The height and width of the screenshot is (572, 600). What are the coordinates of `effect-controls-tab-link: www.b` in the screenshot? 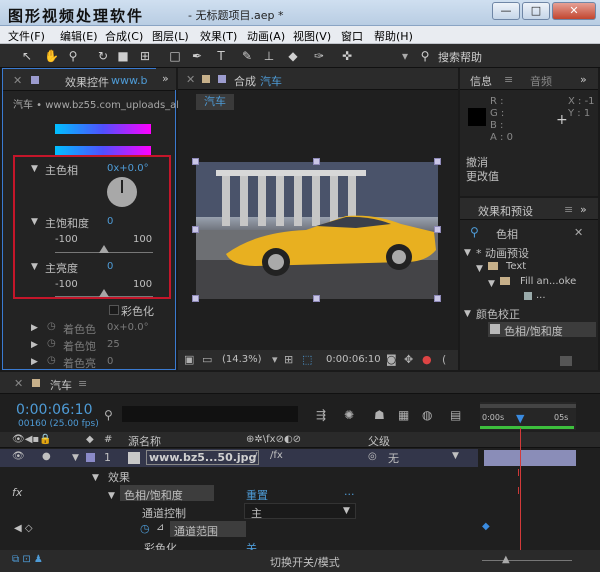 It's located at (129, 80).